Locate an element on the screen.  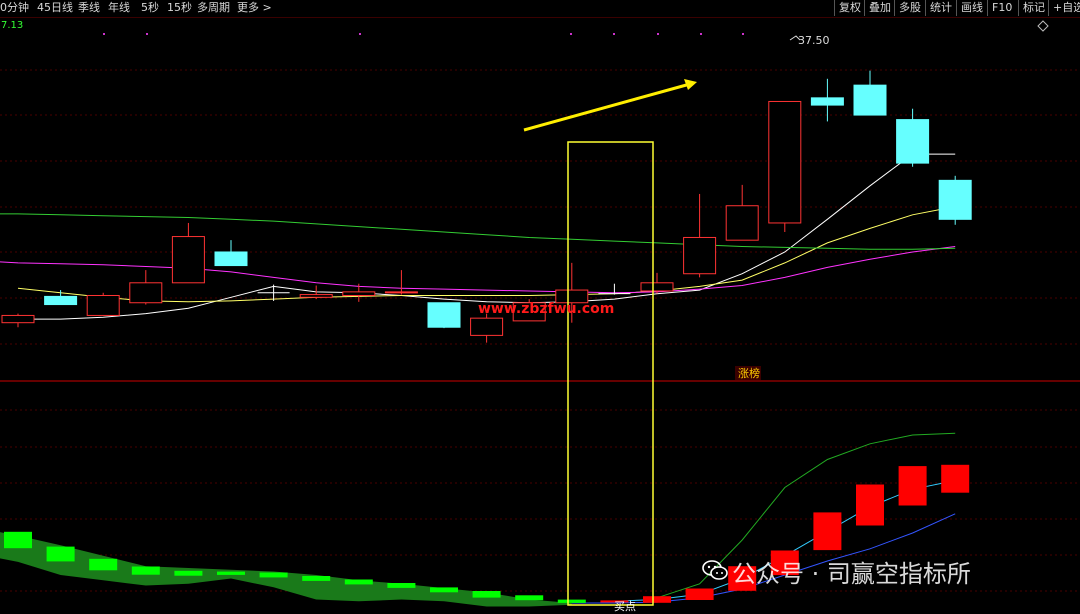
period-tab-4: 5秒 is located at coordinates (150, 8).